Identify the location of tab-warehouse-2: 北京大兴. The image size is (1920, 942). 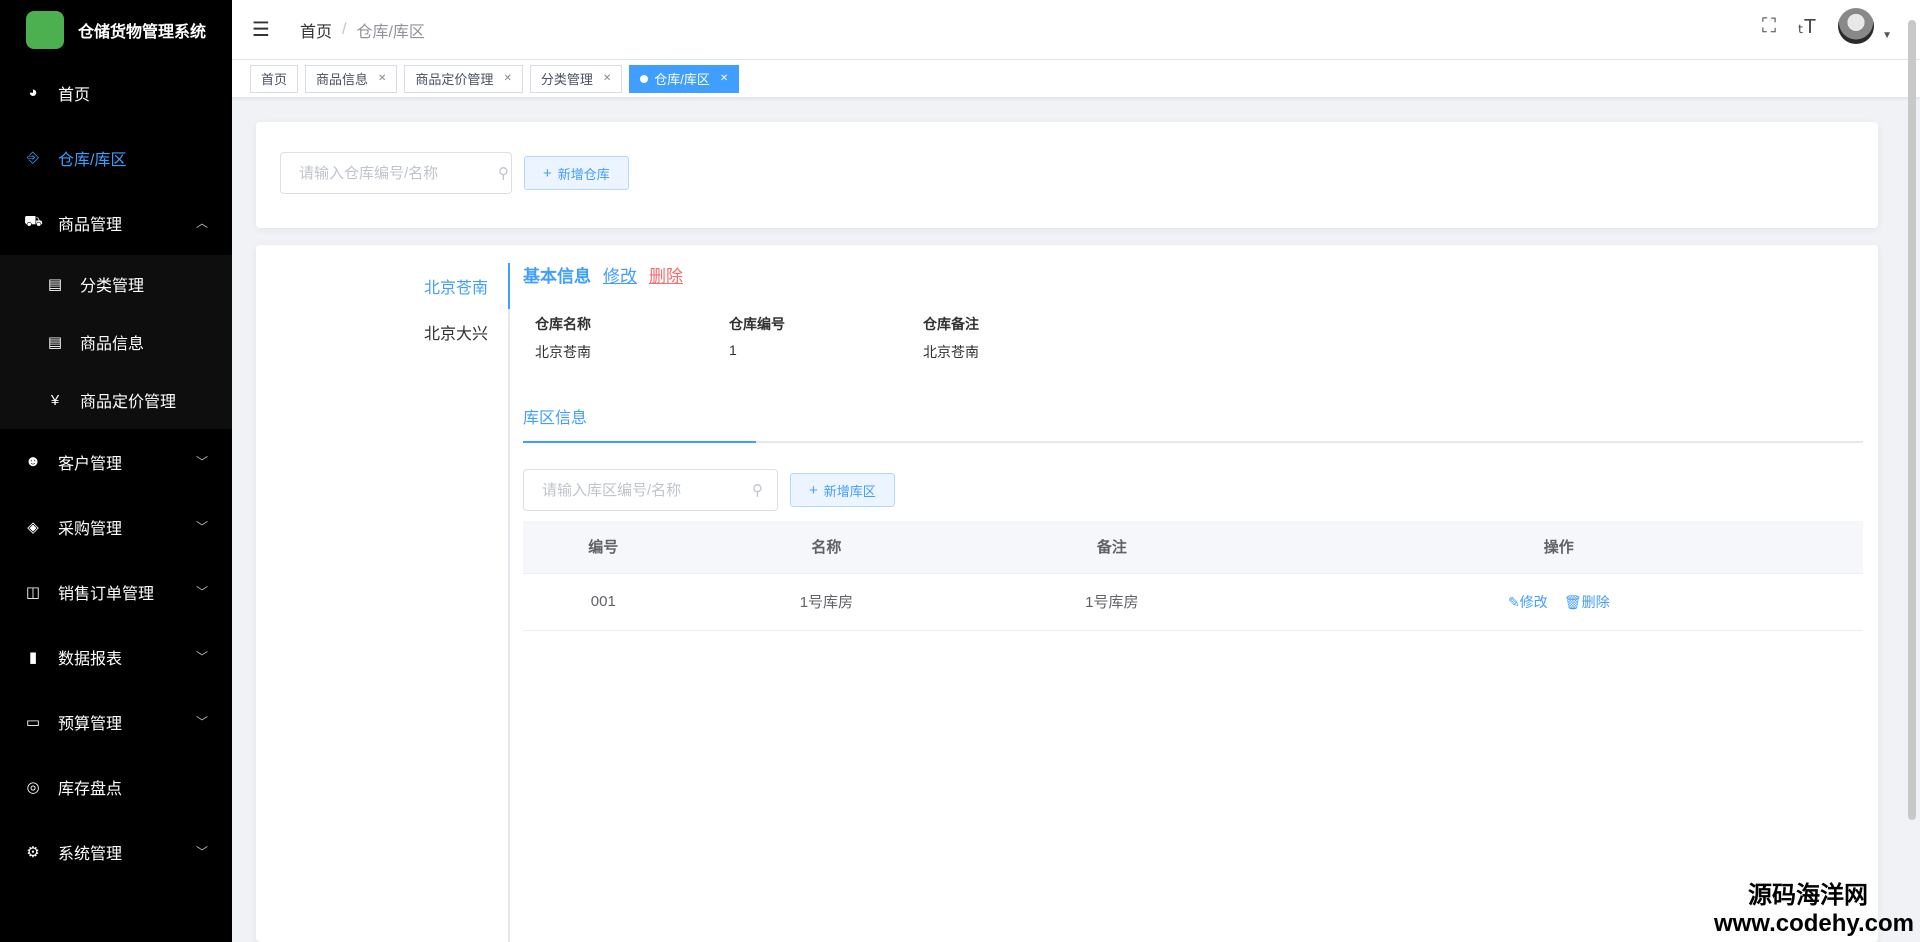
(382, 332).